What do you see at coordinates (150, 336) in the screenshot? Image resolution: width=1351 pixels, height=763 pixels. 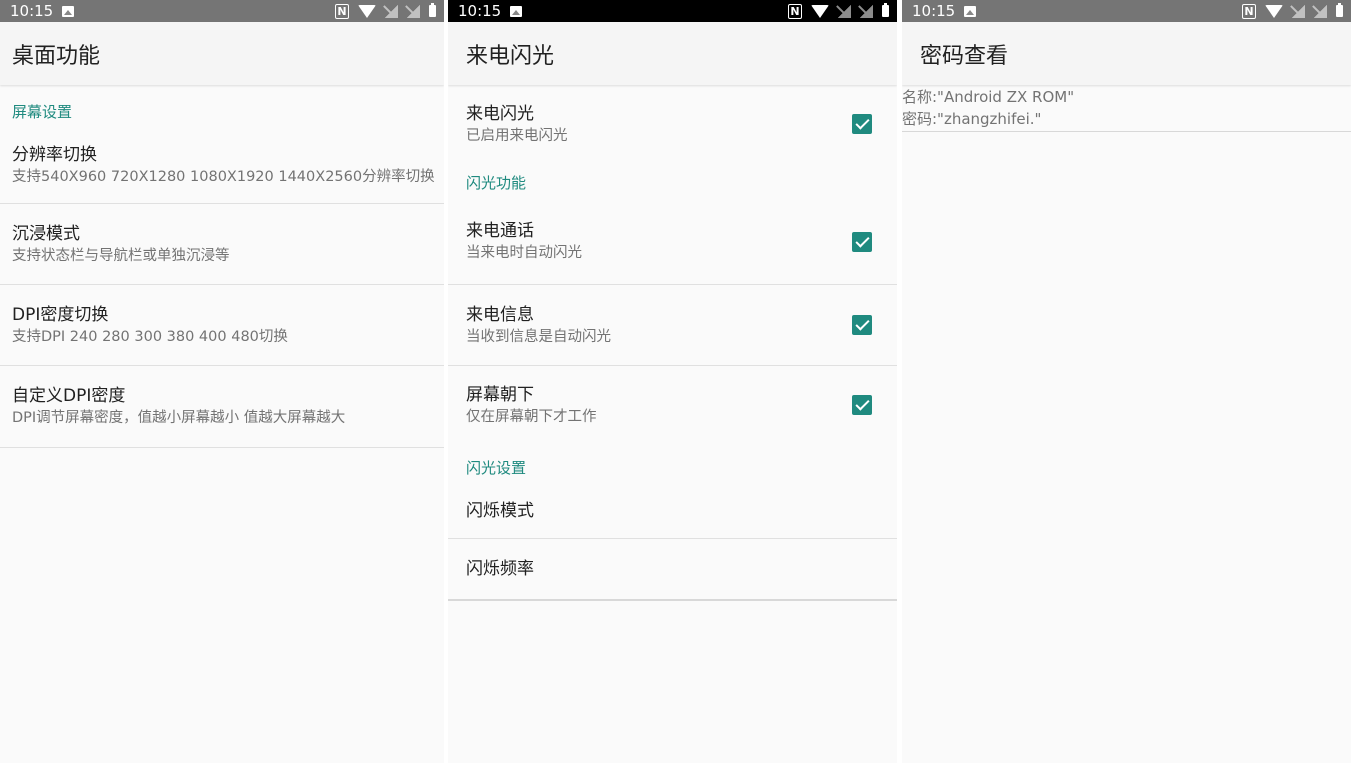 I see `pref-summary: 支持DPI 240 280 300 380 400 480切换` at bounding box center [150, 336].